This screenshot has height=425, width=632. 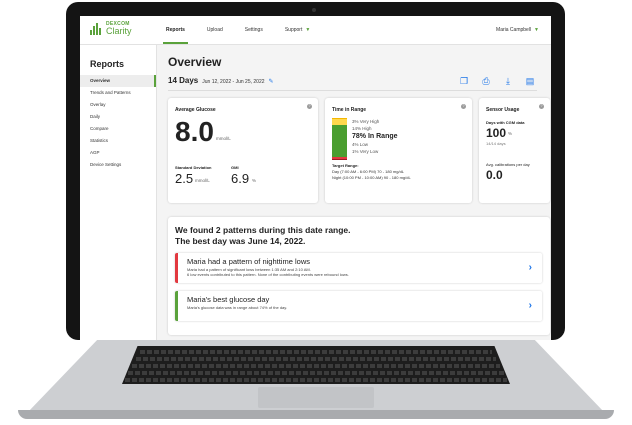 I want to click on tir-segment-very-low, so click(x=339, y=159).